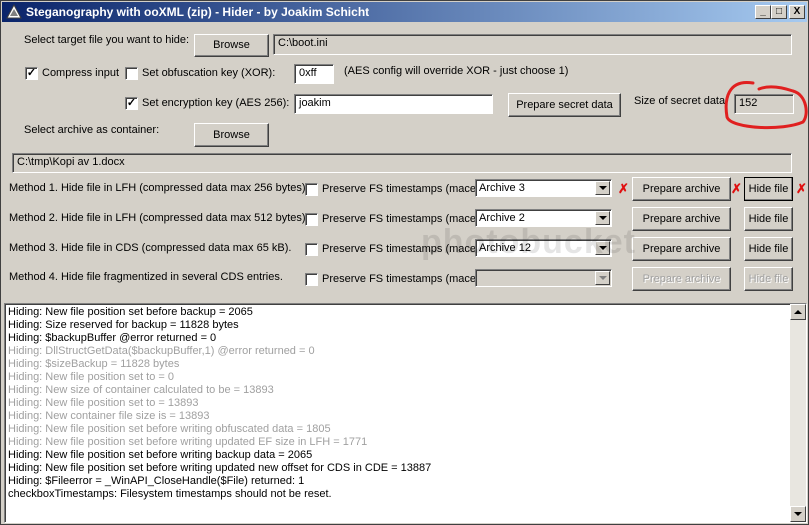 The height and width of the screenshot is (525, 809). What do you see at coordinates (528, 242) in the screenshot?
I see `photobucket-watermark: photobucket` at bounding box center [528, 242].